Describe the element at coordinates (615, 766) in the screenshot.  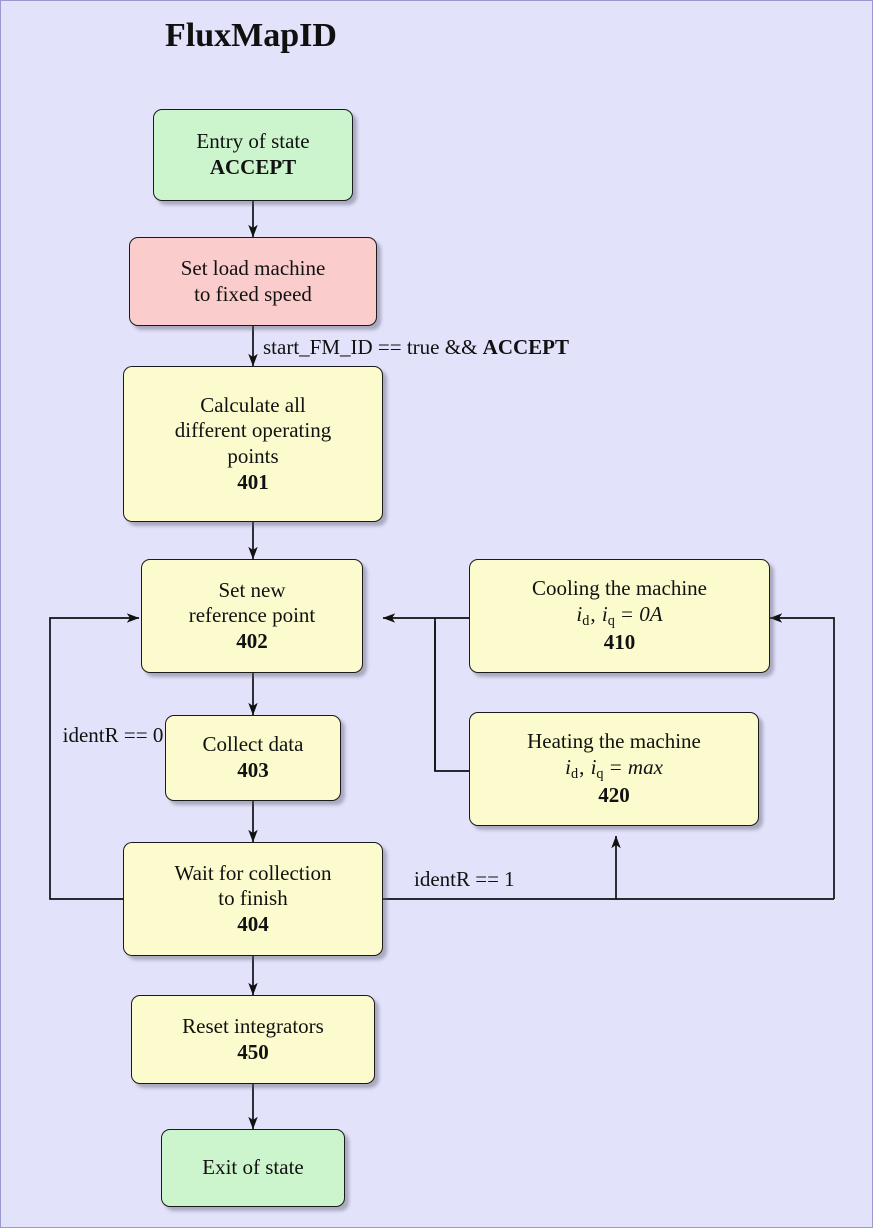
I see `node-heating-equals: =` at that location.